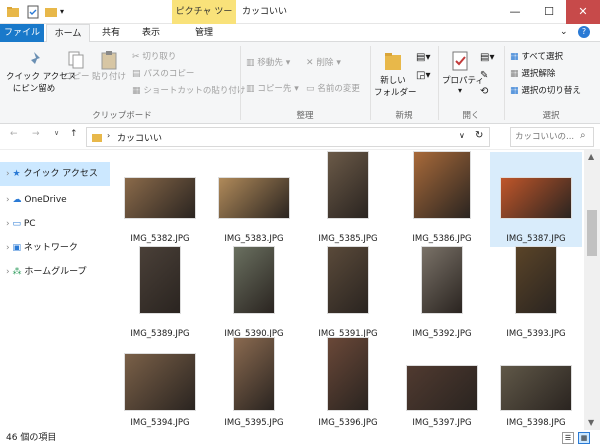 The width and height of the screenshot is (600, 447). What do you see at coordinates (514, 91) in the screenshot?
I see `invert-selection-icon: ▦` at bounding box center [514, 91].